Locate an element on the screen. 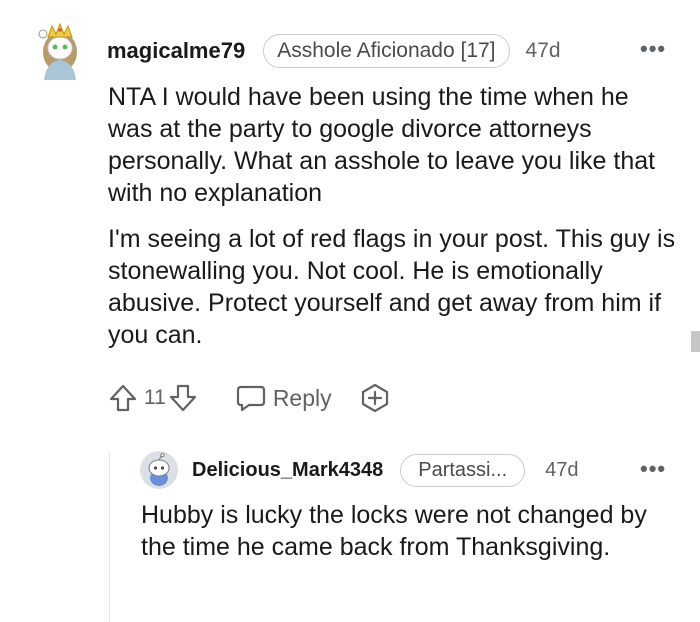  reply-username: Delicious_Mark4348 is located at coordinates (287, 470).